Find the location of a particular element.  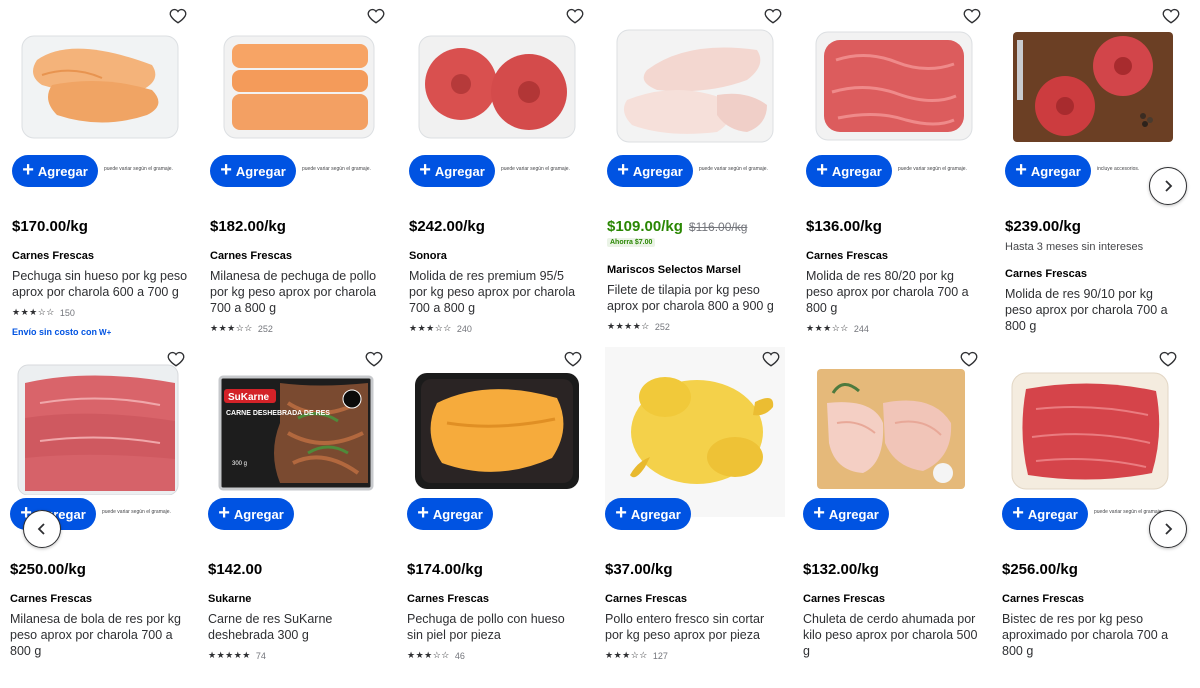

review-count: 46 is located at coordinates (459, 655).